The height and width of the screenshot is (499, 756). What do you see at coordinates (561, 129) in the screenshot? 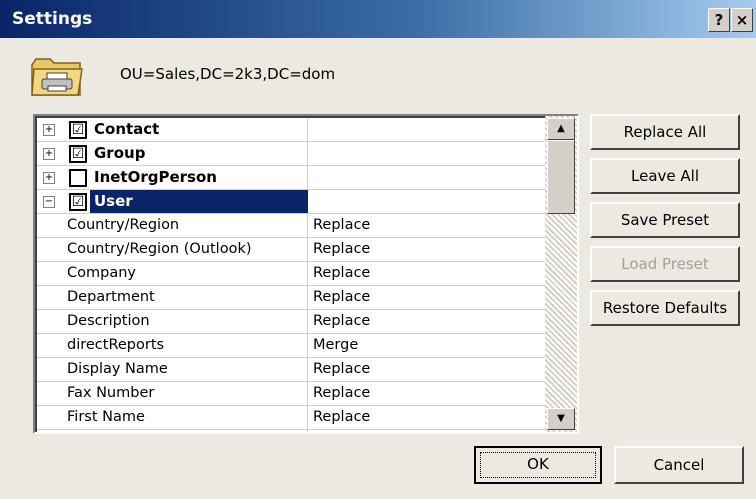
I see `scroll-up-button: ▲` at bounding box center [561, 129].